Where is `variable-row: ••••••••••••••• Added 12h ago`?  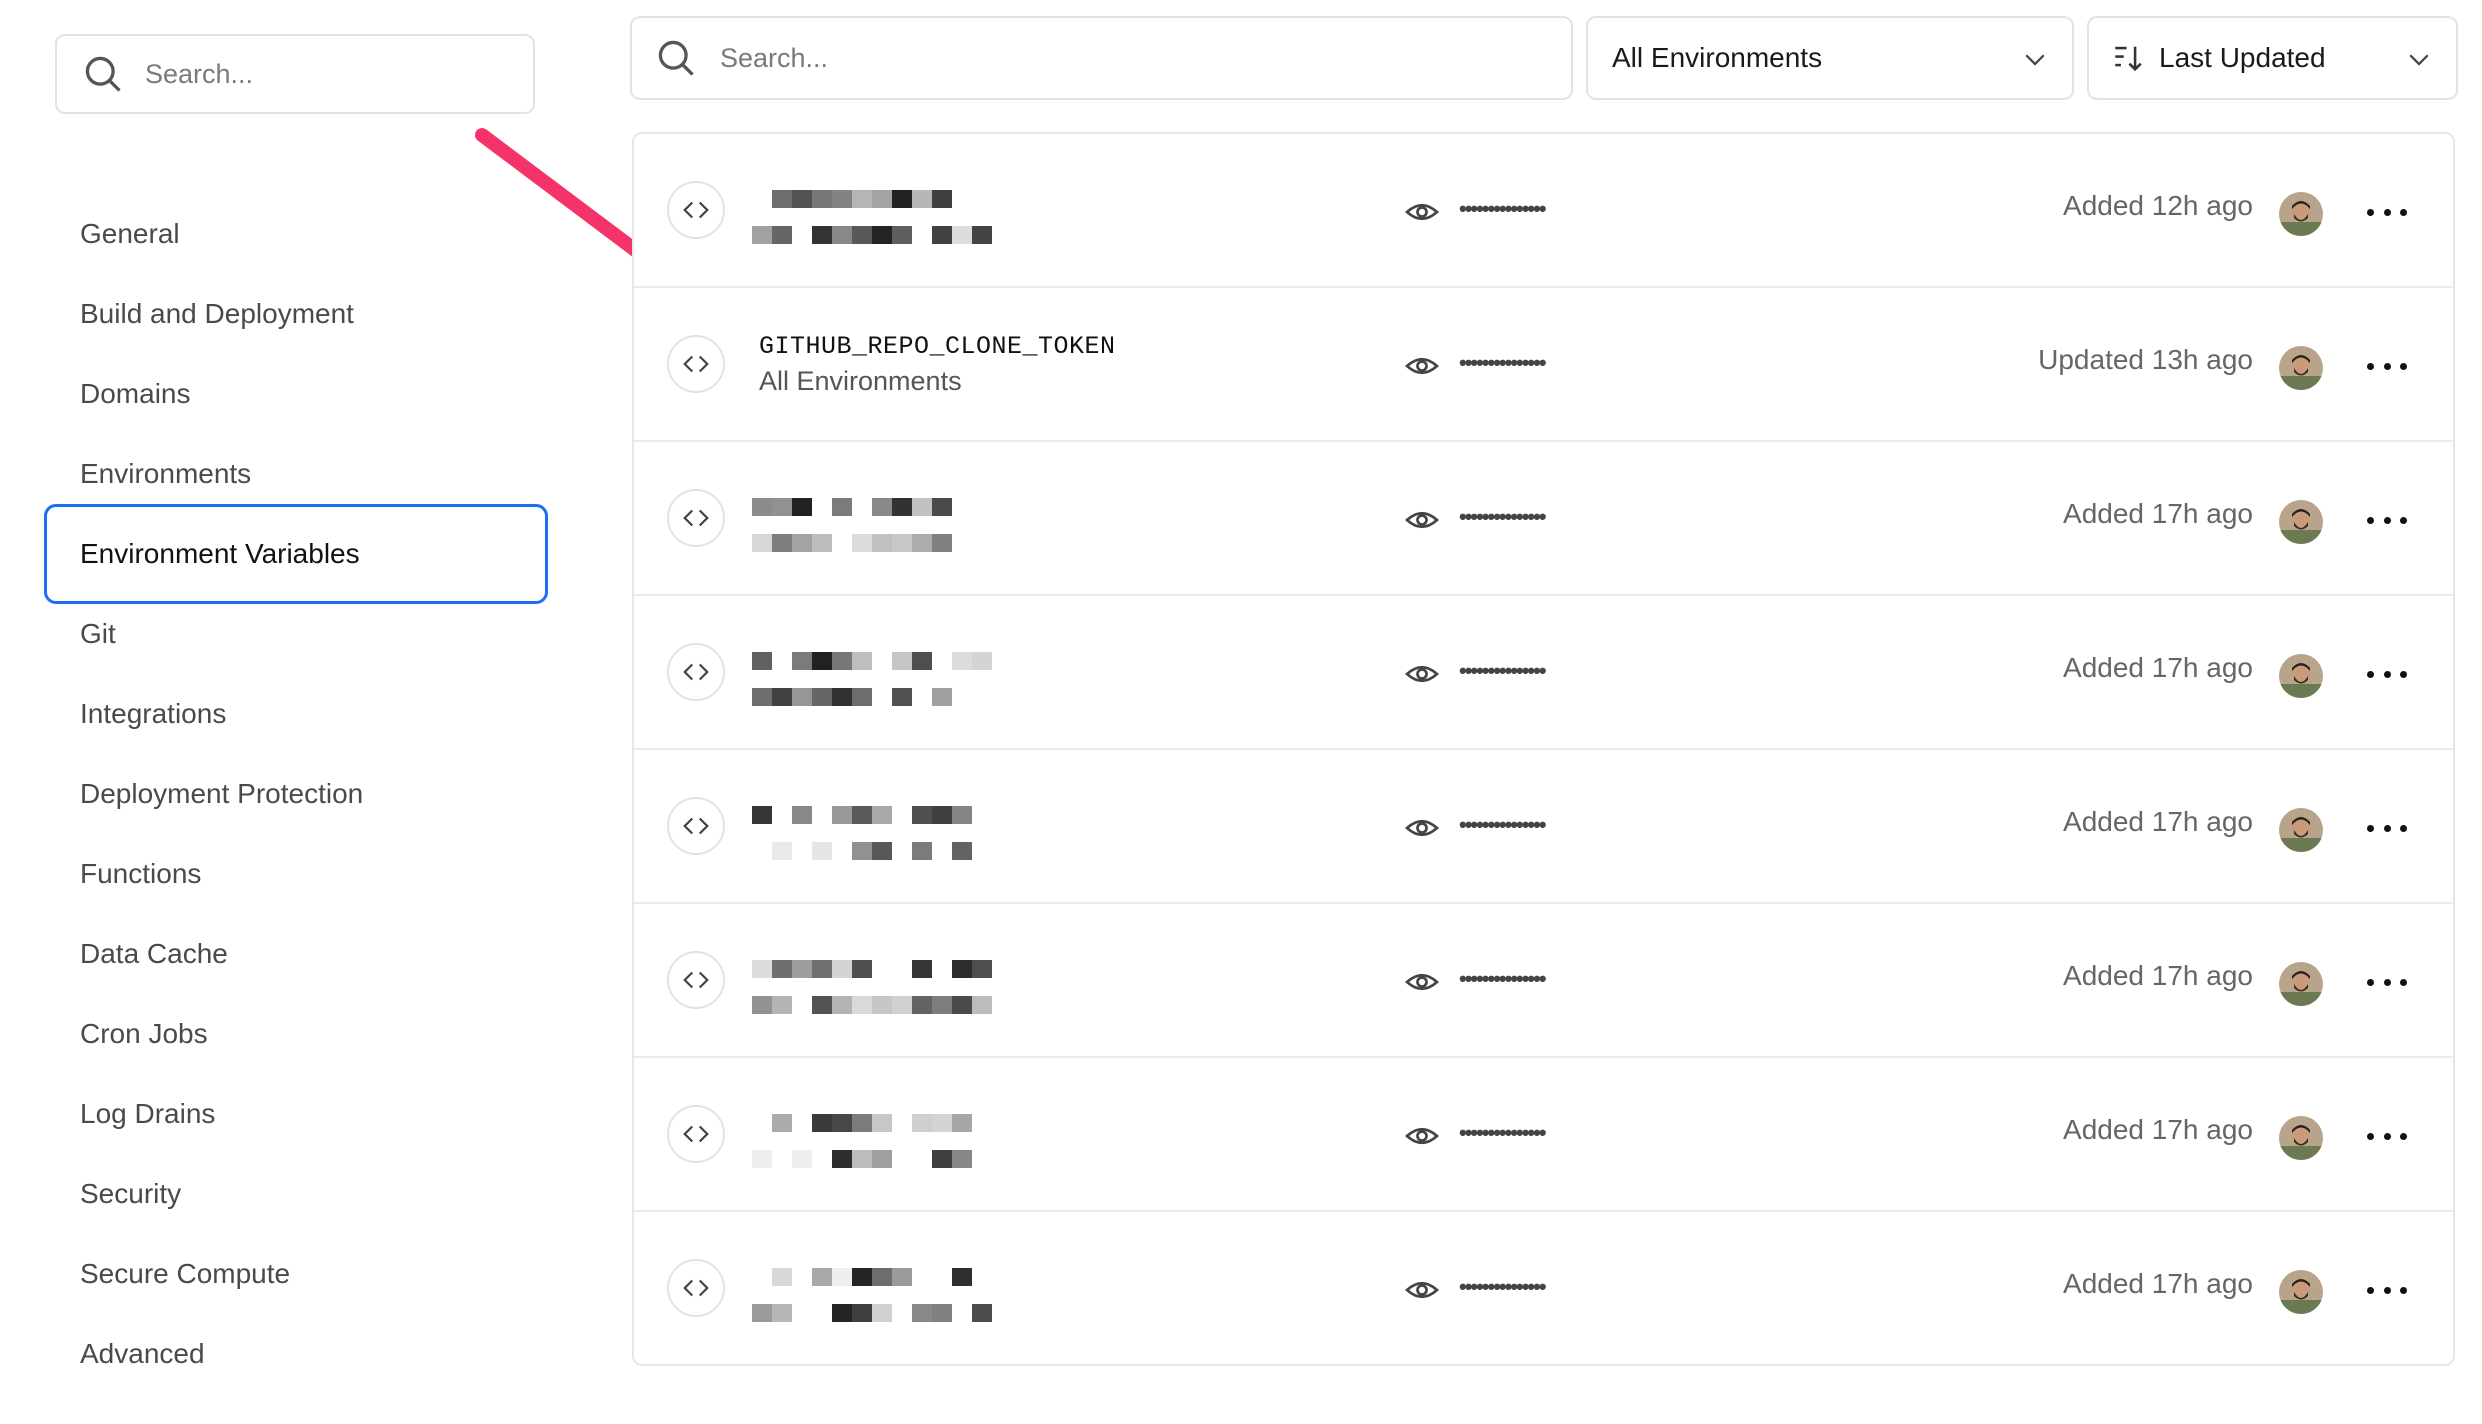
variable-row: ••••••••••••••• Added 12h ago is located at coordinates (1543, 211).